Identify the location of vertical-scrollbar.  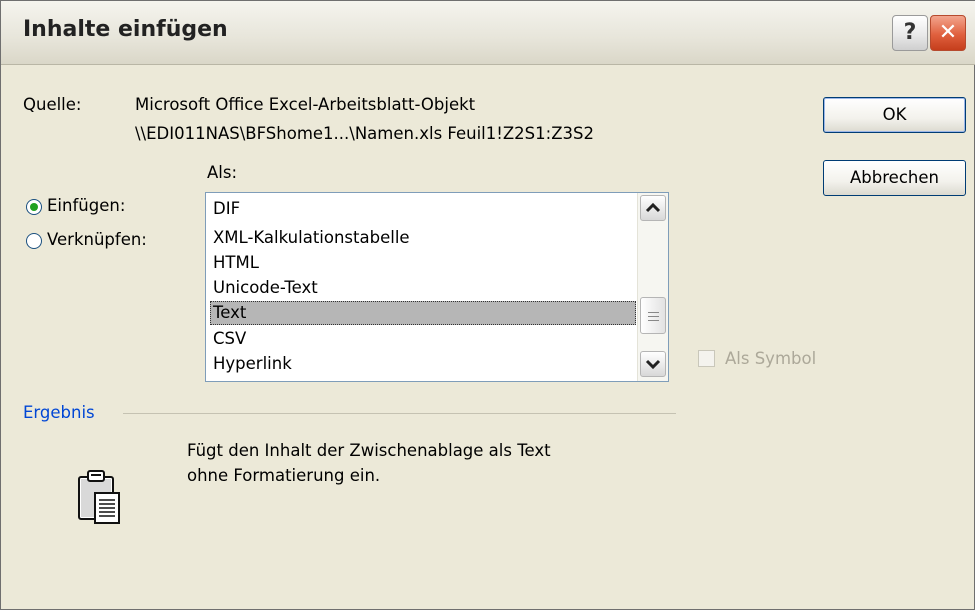
(652, 287).